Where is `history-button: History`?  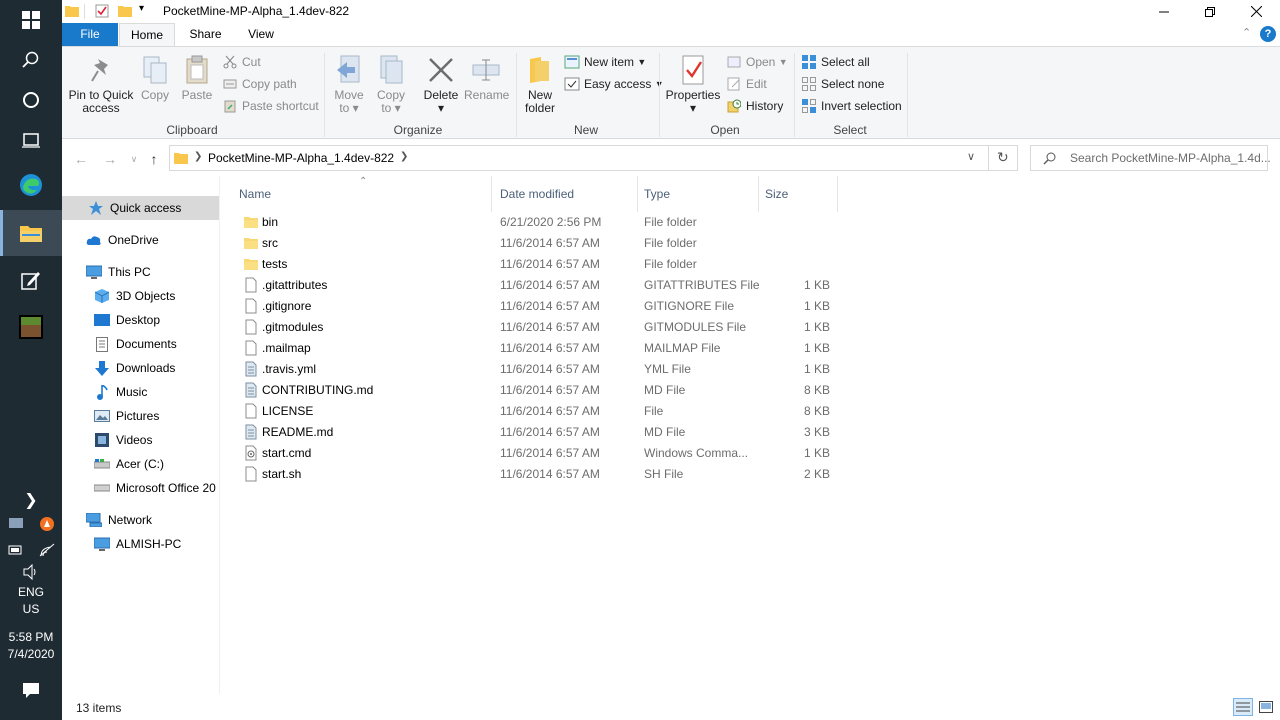
history-button: History is located at coordinates (754, 106).